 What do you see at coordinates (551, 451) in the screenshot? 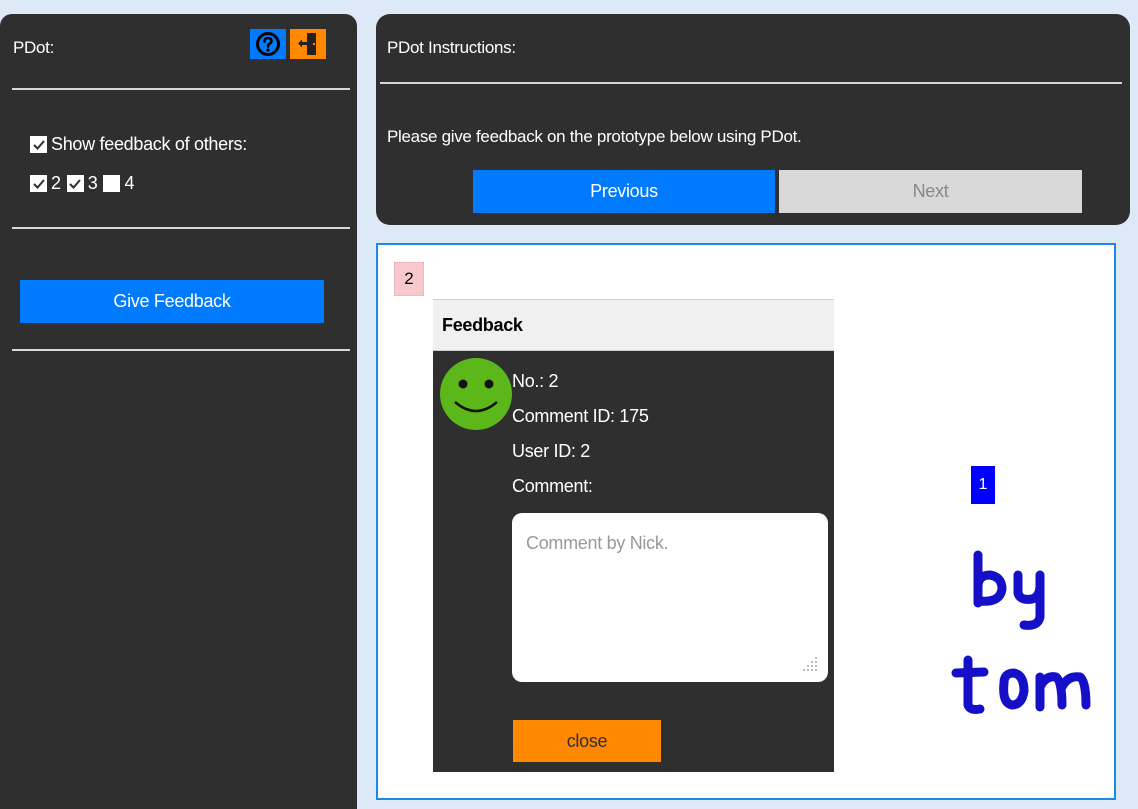
I see `feedback-user-id: User ID: 2` at bounding box center [551, 451].